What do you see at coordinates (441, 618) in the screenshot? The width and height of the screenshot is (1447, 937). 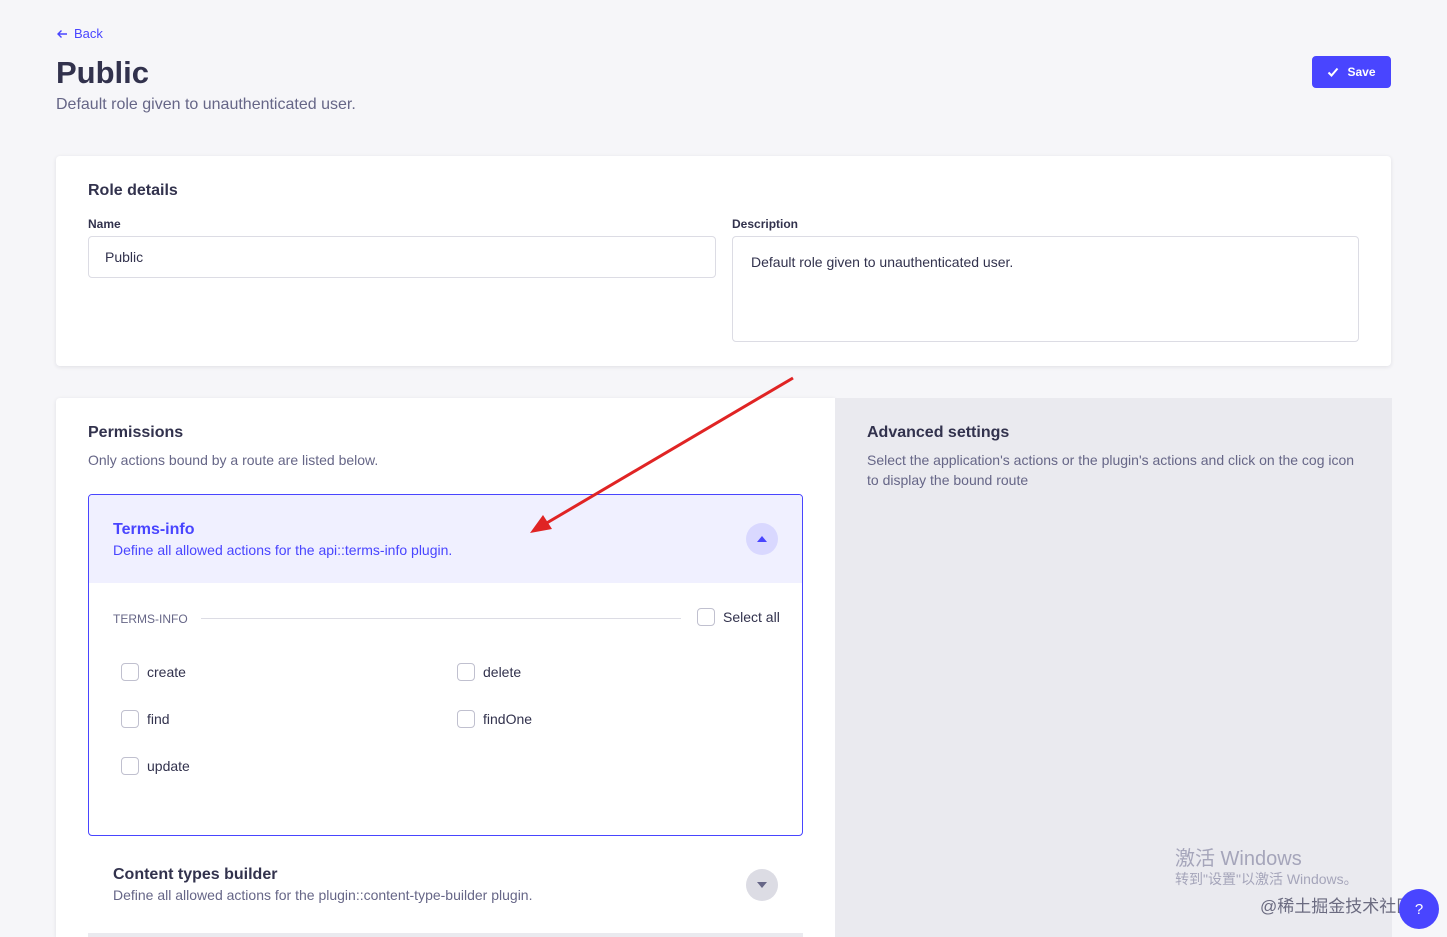 I see `group-divider` at bounding box center [441, 618].